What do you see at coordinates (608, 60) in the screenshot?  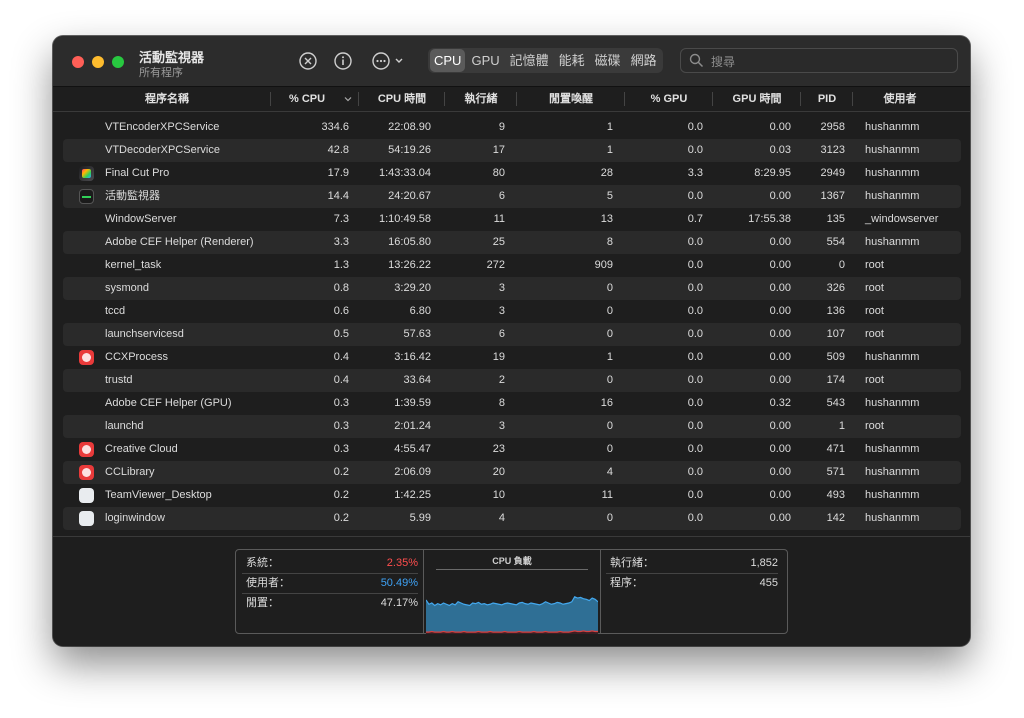 I see `tab-disk: 磁碟` at bounding box center [608, 60].